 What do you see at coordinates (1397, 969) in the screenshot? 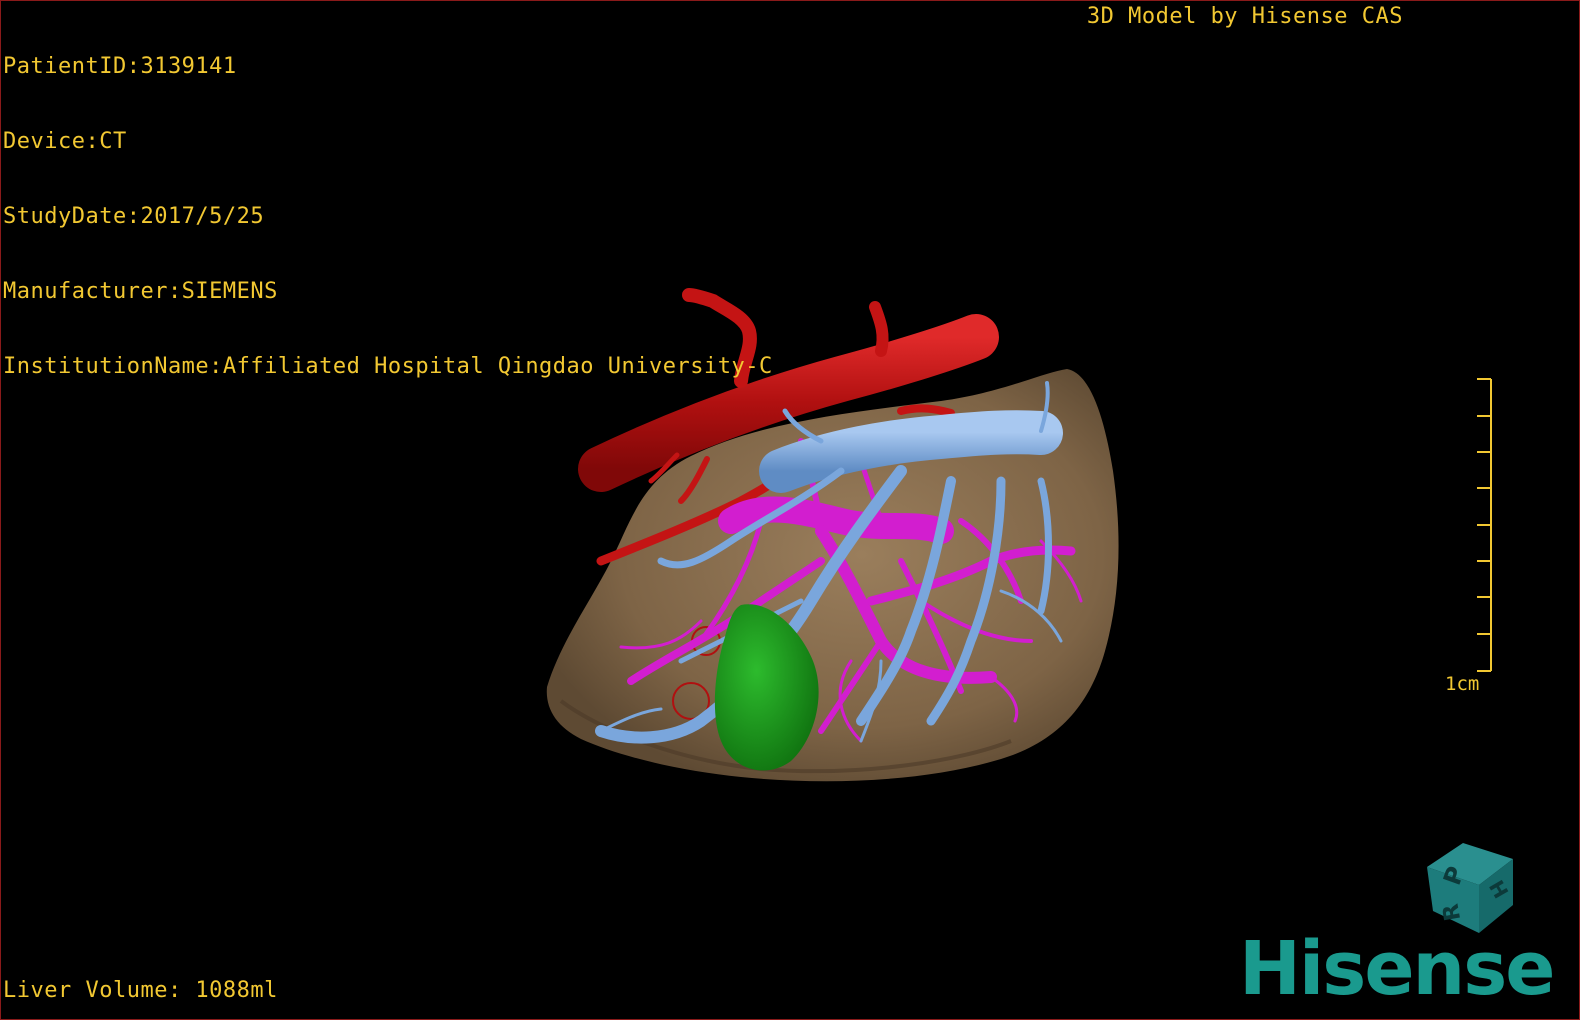
I see `hisense-logo: Hisense` at bounding box center [1397, 969].